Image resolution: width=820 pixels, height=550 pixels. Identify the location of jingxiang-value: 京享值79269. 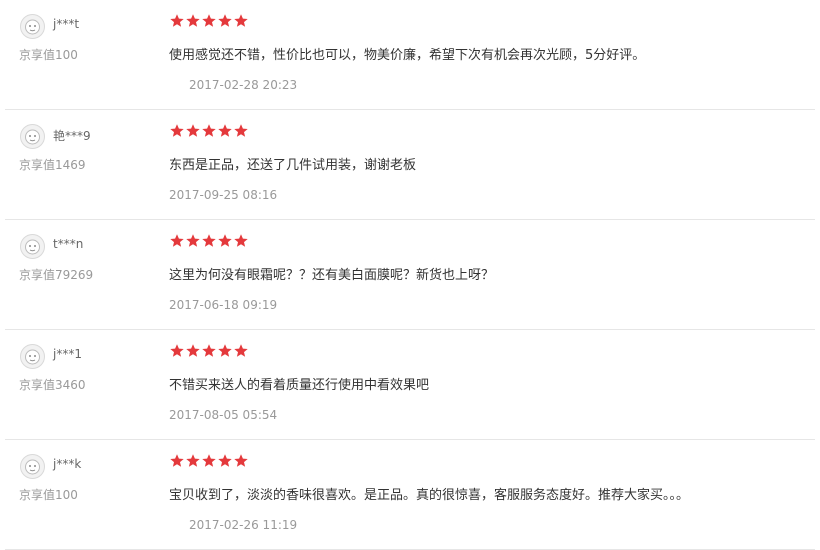
(56, 275).